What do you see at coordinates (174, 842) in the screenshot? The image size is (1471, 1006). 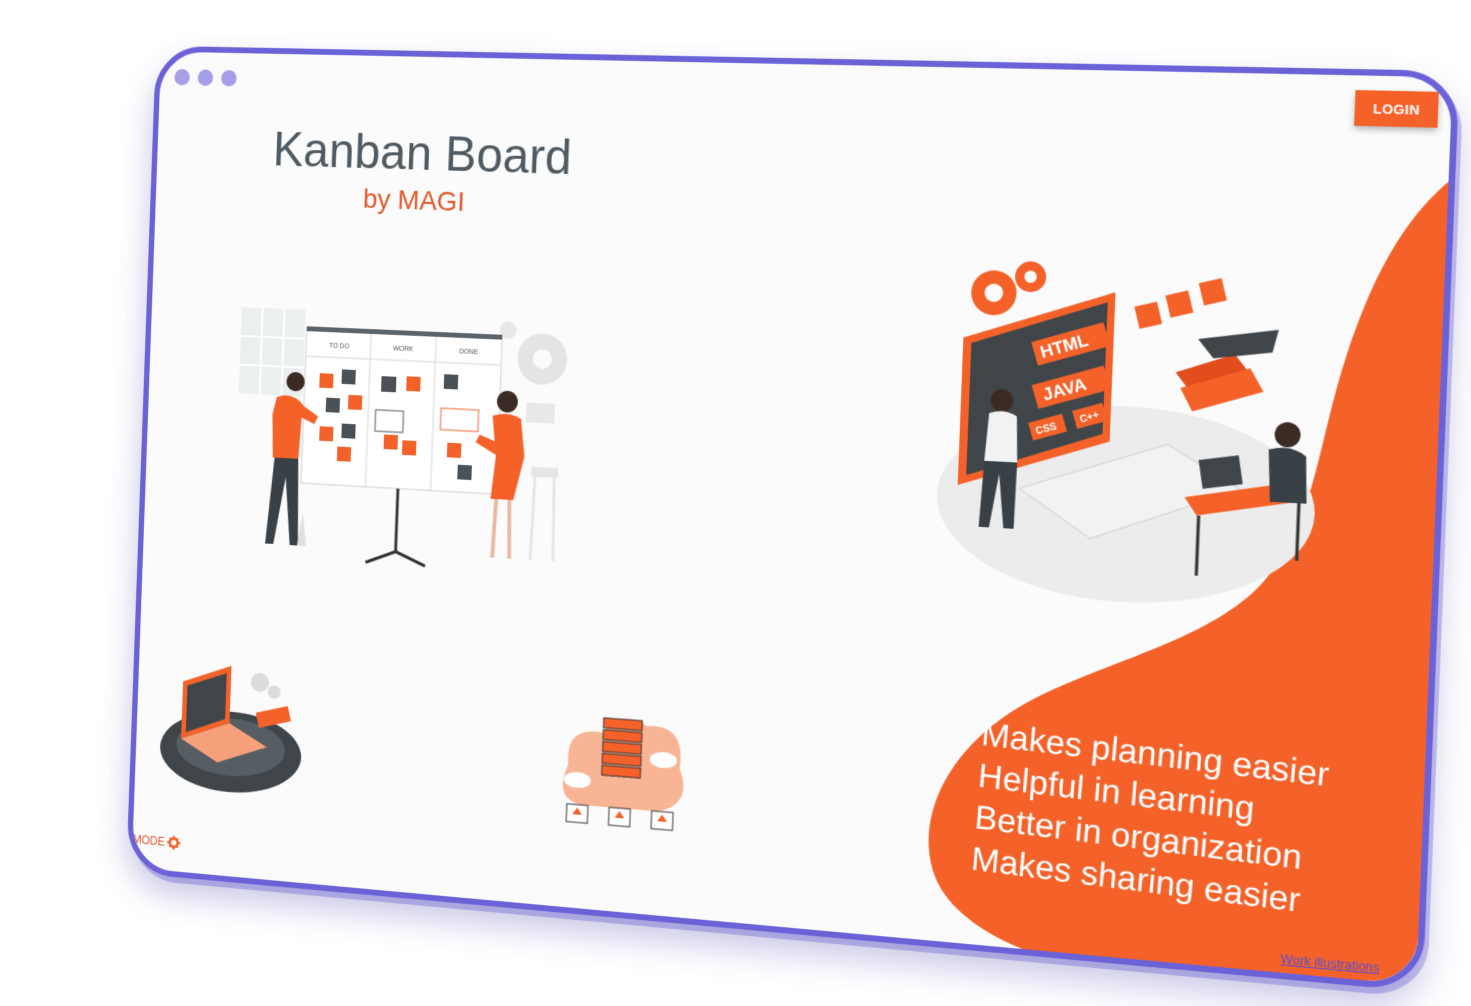 I see `sun-gear-icon` at bounding box center [174, 842].